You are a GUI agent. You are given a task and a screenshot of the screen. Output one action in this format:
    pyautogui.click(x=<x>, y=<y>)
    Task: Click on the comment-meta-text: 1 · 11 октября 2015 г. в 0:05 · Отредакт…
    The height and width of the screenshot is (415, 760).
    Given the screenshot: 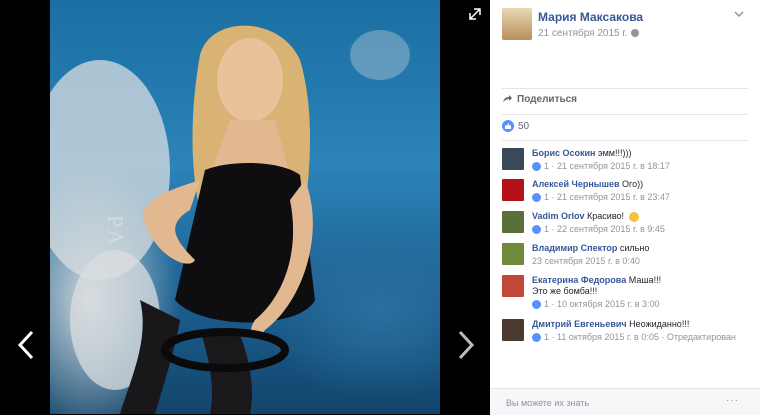 What is the action you would take?
    pyautogui.click(x=640, y=337)
    